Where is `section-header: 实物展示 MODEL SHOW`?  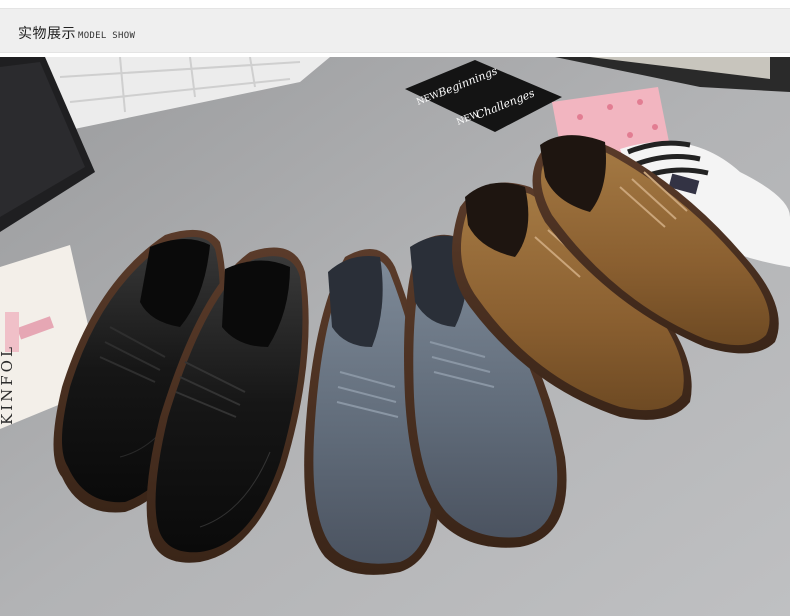 section-header: 实物展示 MODEL SHOW is located at coordinates (395, 30).